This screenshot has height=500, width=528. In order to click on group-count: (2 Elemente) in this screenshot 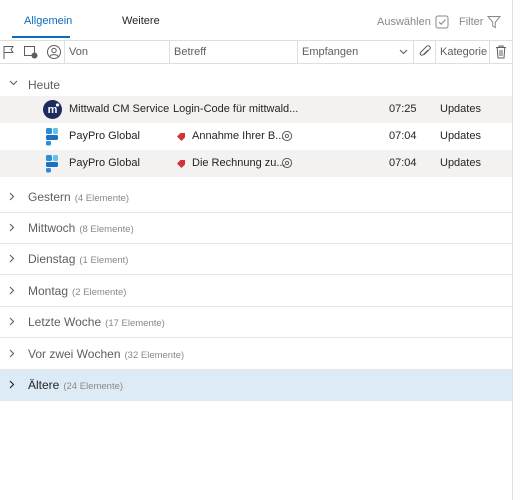, I will do `click(99, 292)`.